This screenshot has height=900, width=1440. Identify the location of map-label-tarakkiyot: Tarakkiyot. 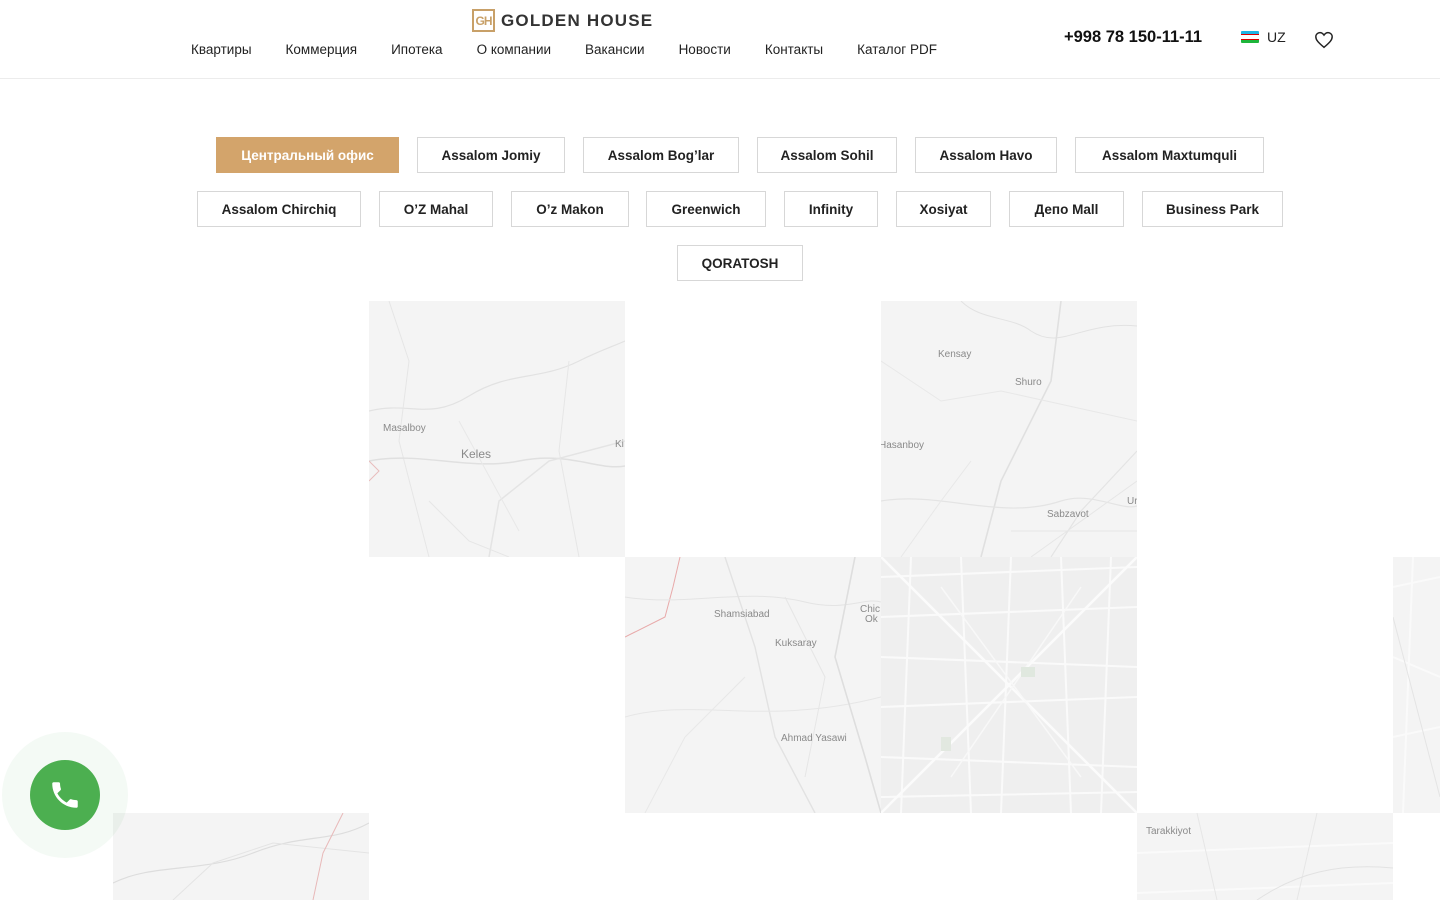
(1169, 831).